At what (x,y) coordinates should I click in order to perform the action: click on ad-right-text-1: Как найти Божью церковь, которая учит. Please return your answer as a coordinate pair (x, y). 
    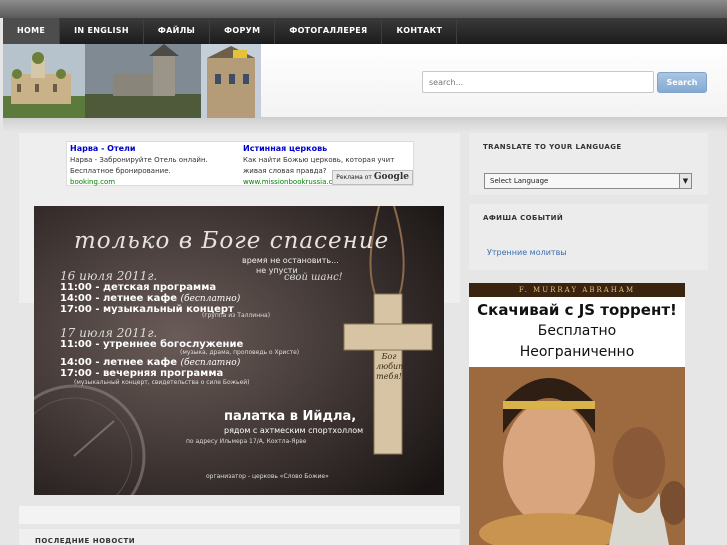
    Looking at the image, I should click on (319, 160).